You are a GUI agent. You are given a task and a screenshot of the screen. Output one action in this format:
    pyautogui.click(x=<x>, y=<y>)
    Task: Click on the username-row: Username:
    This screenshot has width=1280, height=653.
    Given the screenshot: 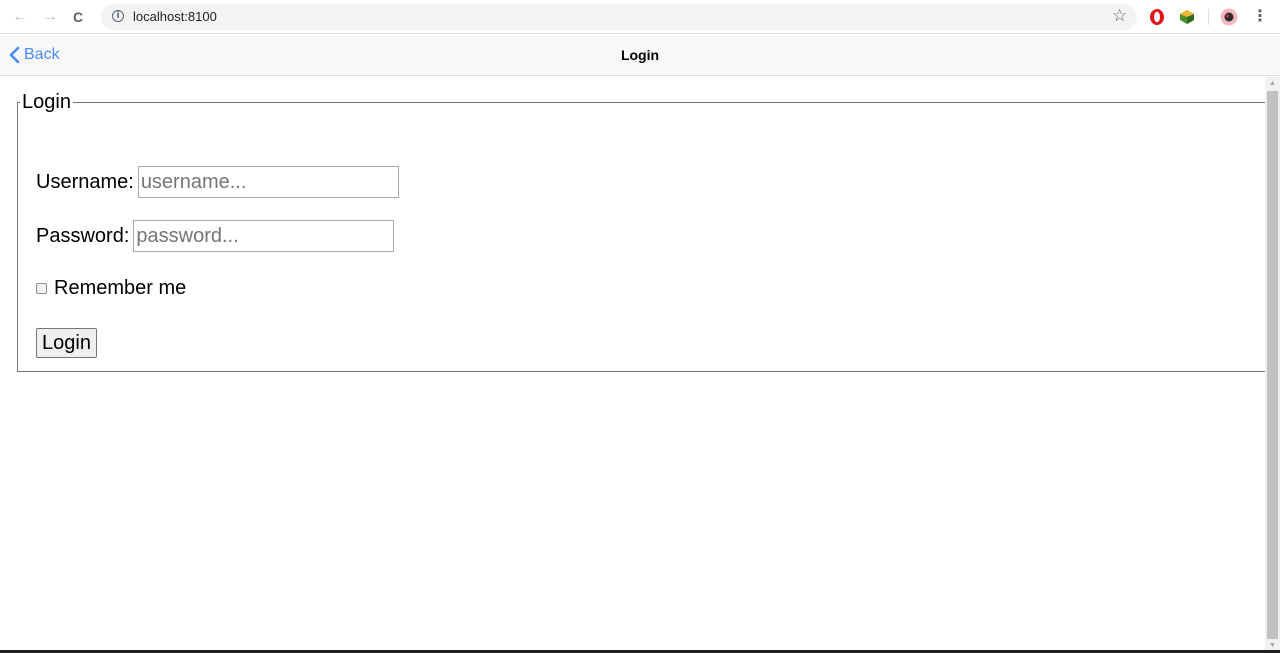 What is the action you would take?
    pyautogui.click(x=217, y=182)
    